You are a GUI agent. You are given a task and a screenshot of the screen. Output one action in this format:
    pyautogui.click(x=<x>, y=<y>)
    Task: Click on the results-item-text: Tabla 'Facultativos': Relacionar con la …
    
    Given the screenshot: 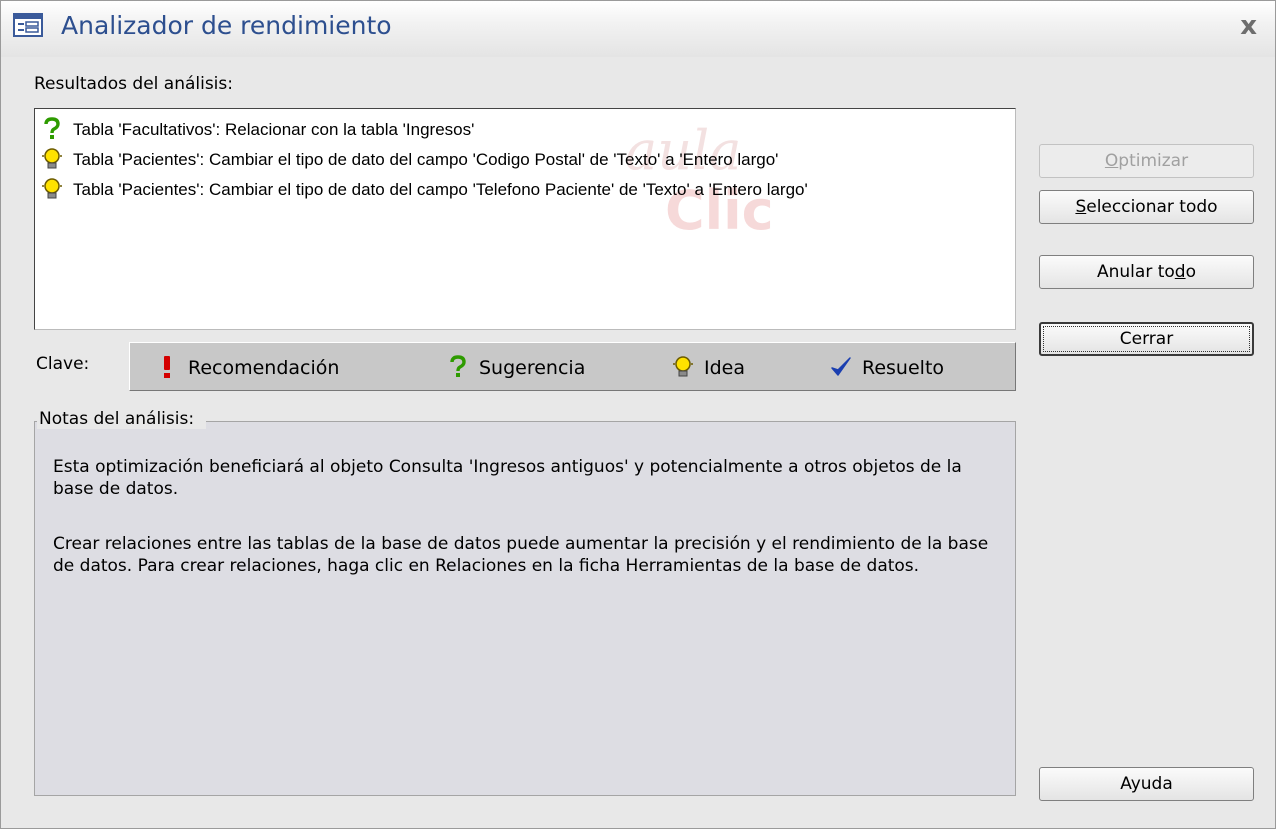 What is the action you would take?
    pyautogui.click(x=274, y=129)
    